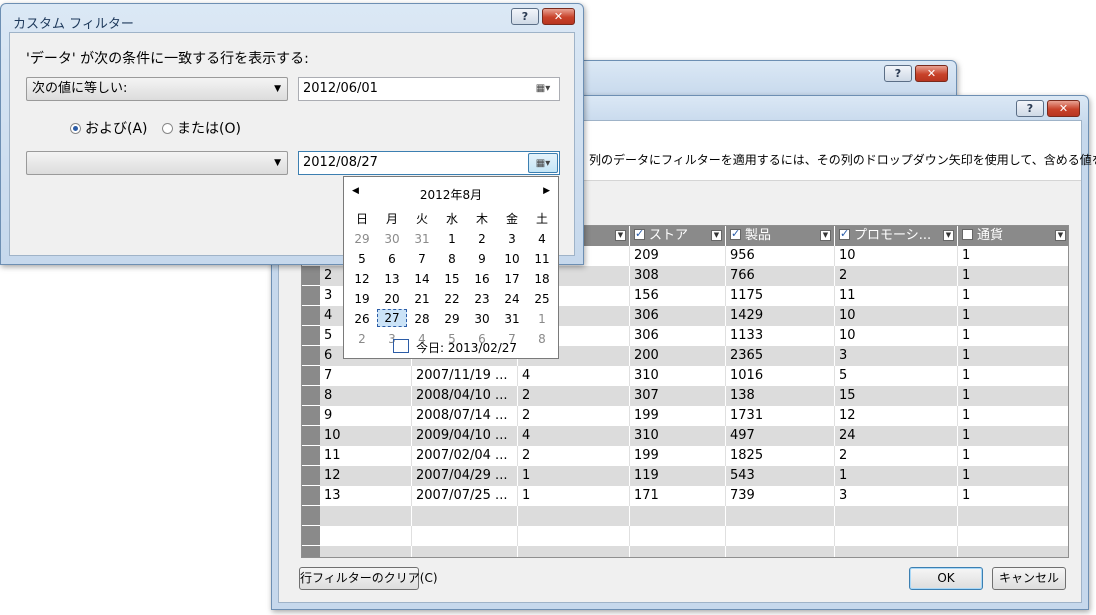  Describe the element at coordinates (362, 319) in the screenshot. I see `calendar-day: 26` at that location.